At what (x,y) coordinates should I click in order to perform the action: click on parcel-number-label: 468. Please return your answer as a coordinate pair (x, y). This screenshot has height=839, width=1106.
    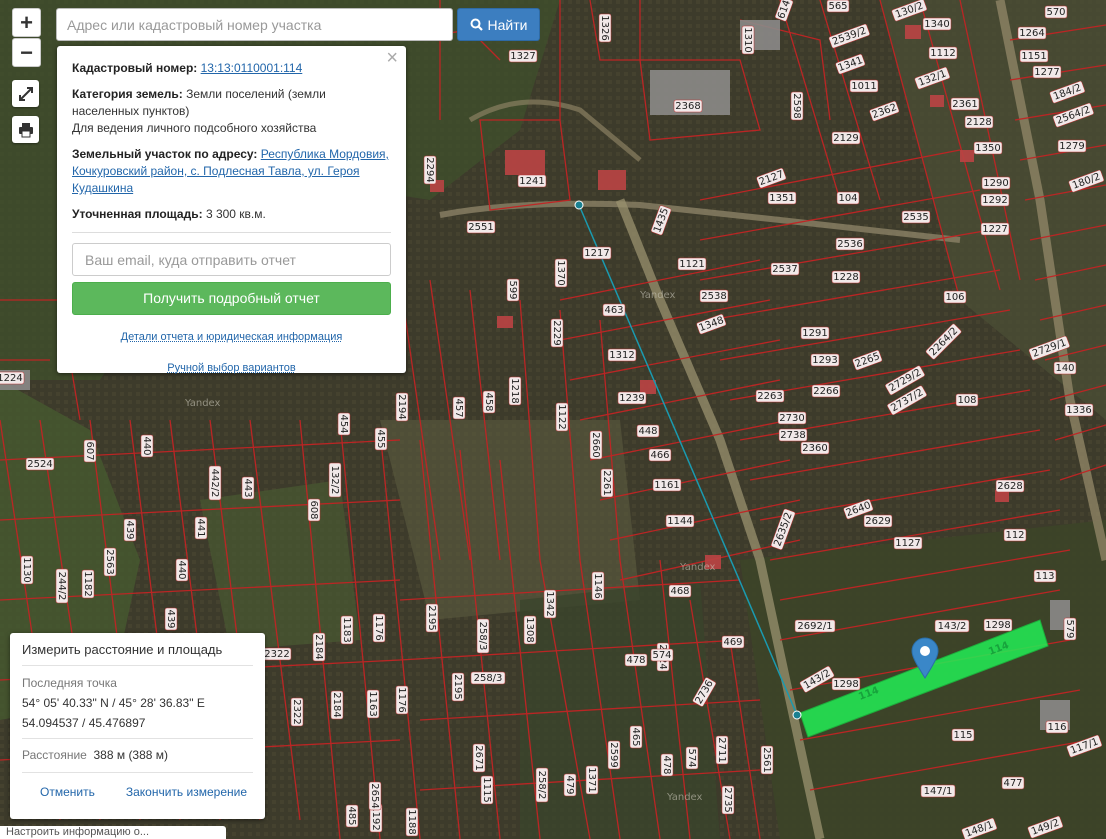
    Looking at the image, I should click on (680, 591).